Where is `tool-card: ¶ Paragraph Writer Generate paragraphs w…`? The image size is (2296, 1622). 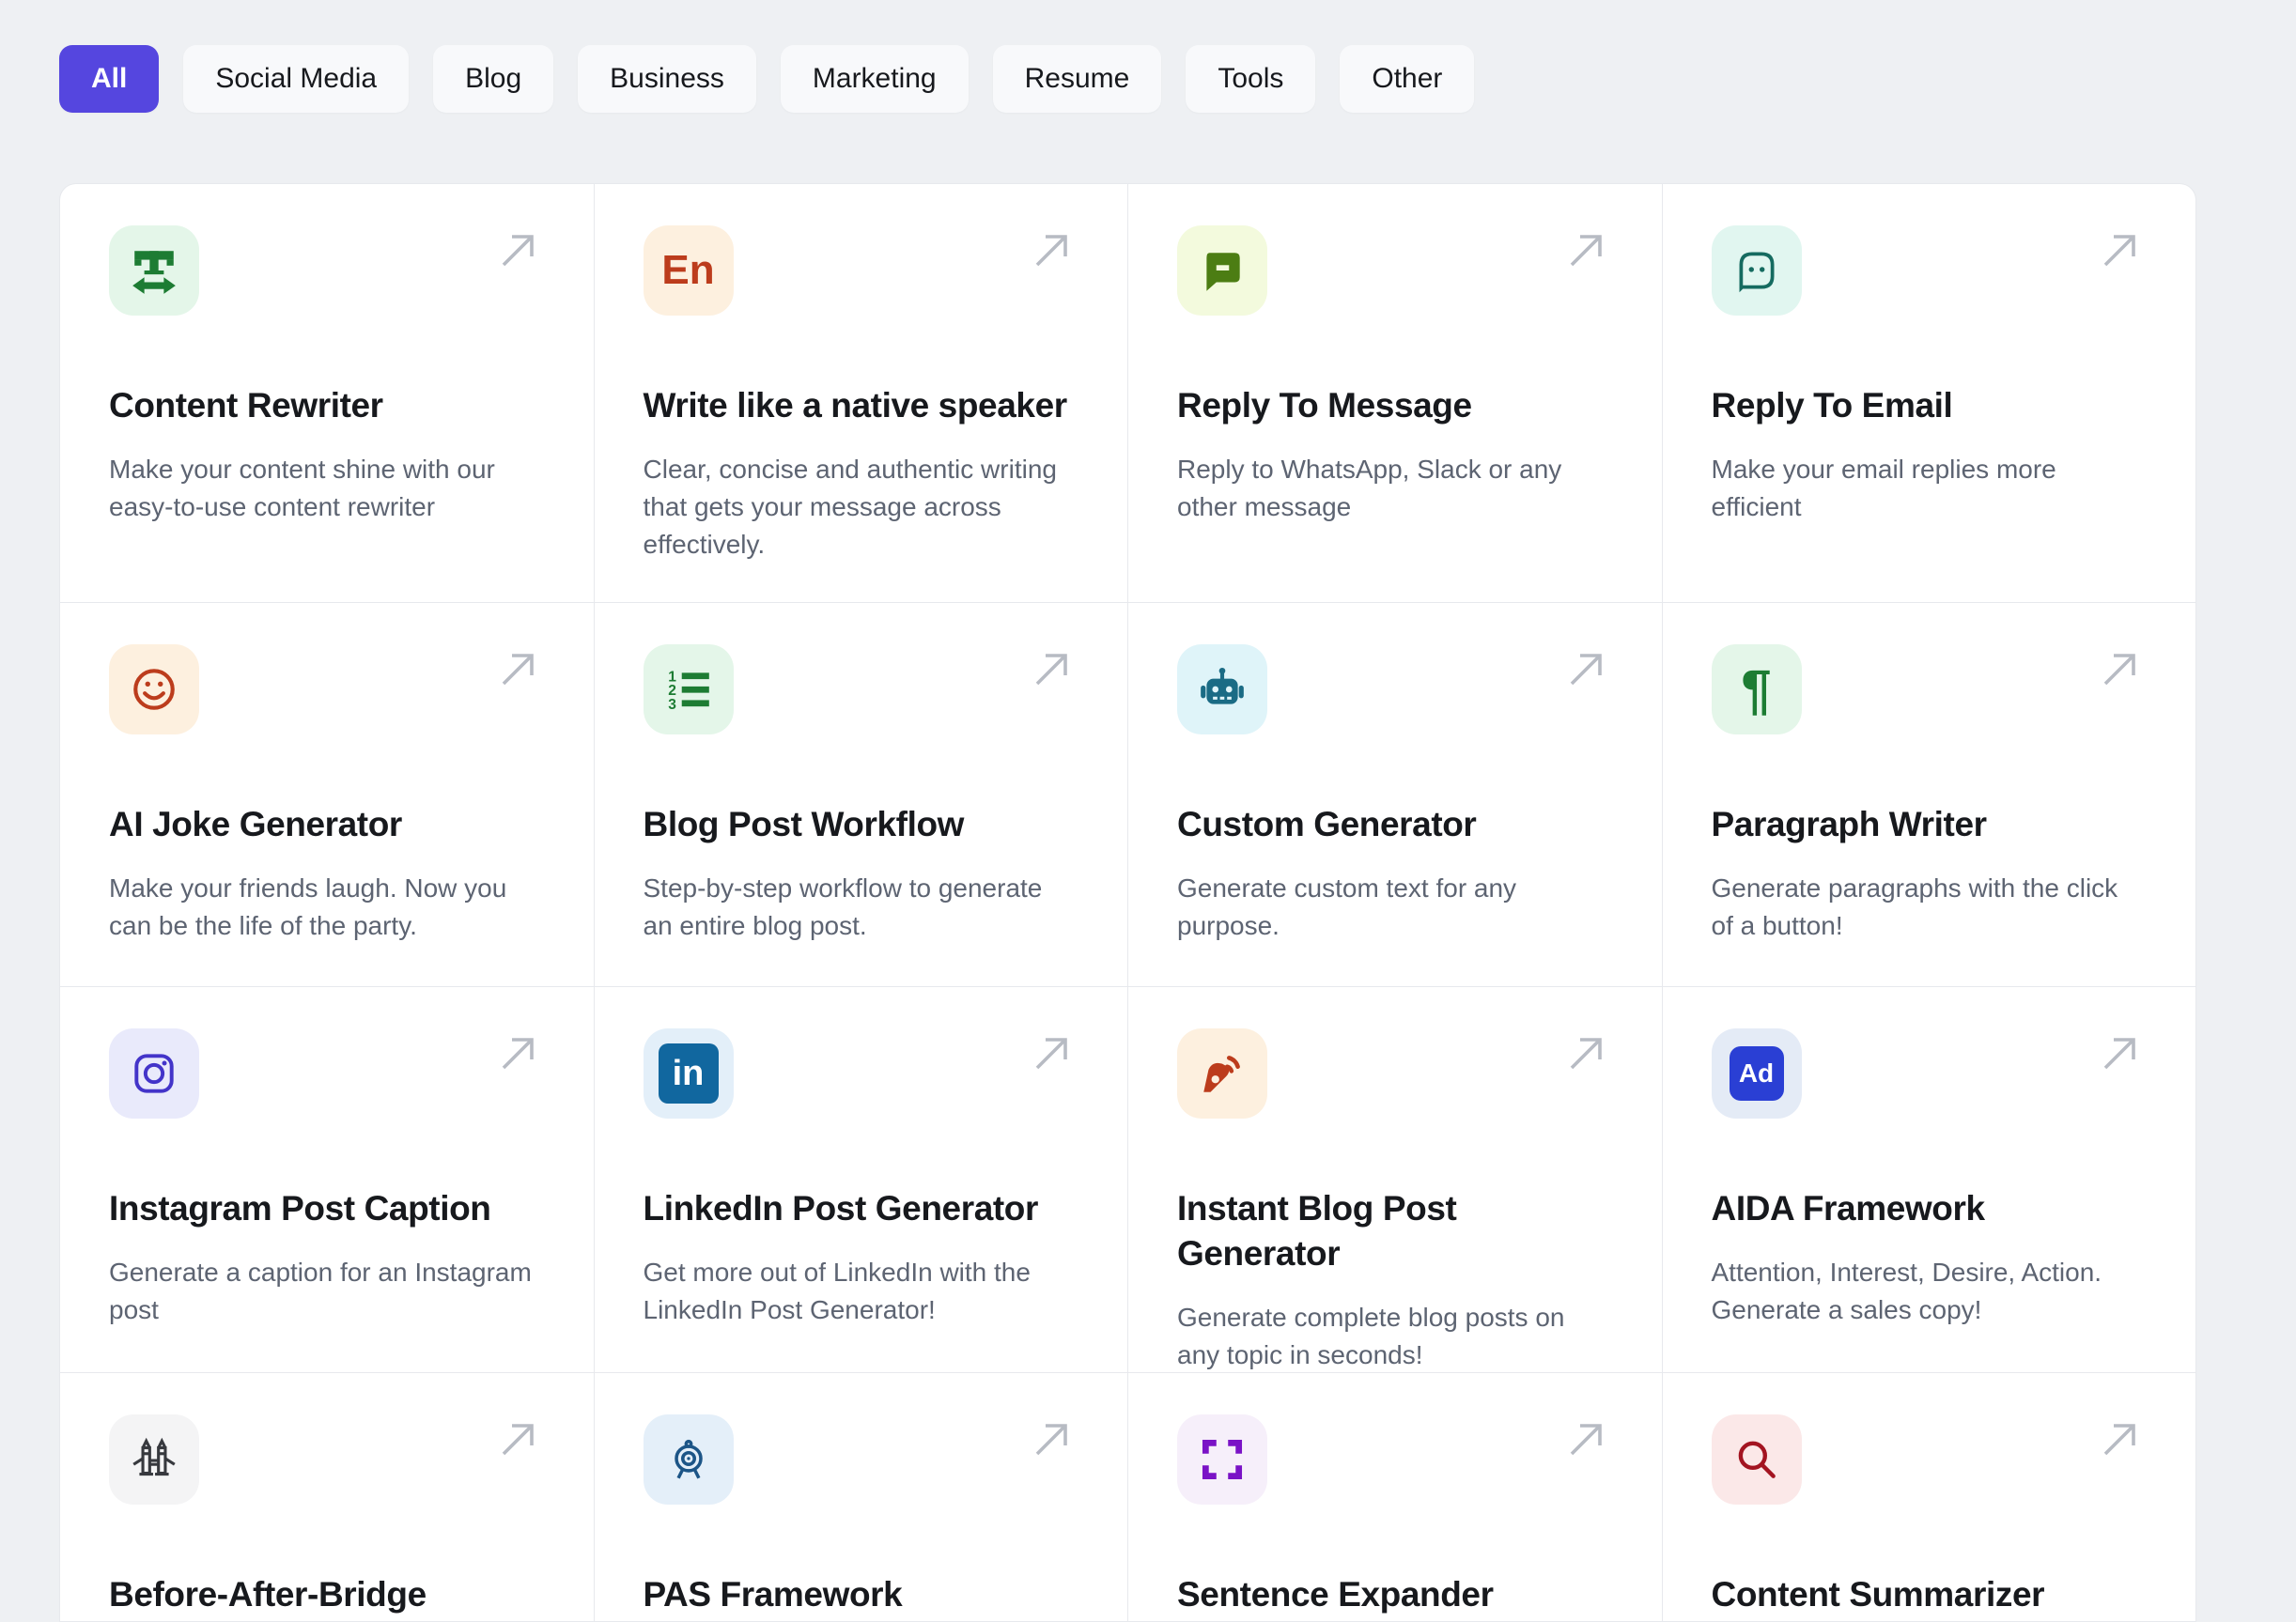
tool-card: ¶ Paragraph Writer Generate paragraphs w… is located at coordinates (1928, 794).